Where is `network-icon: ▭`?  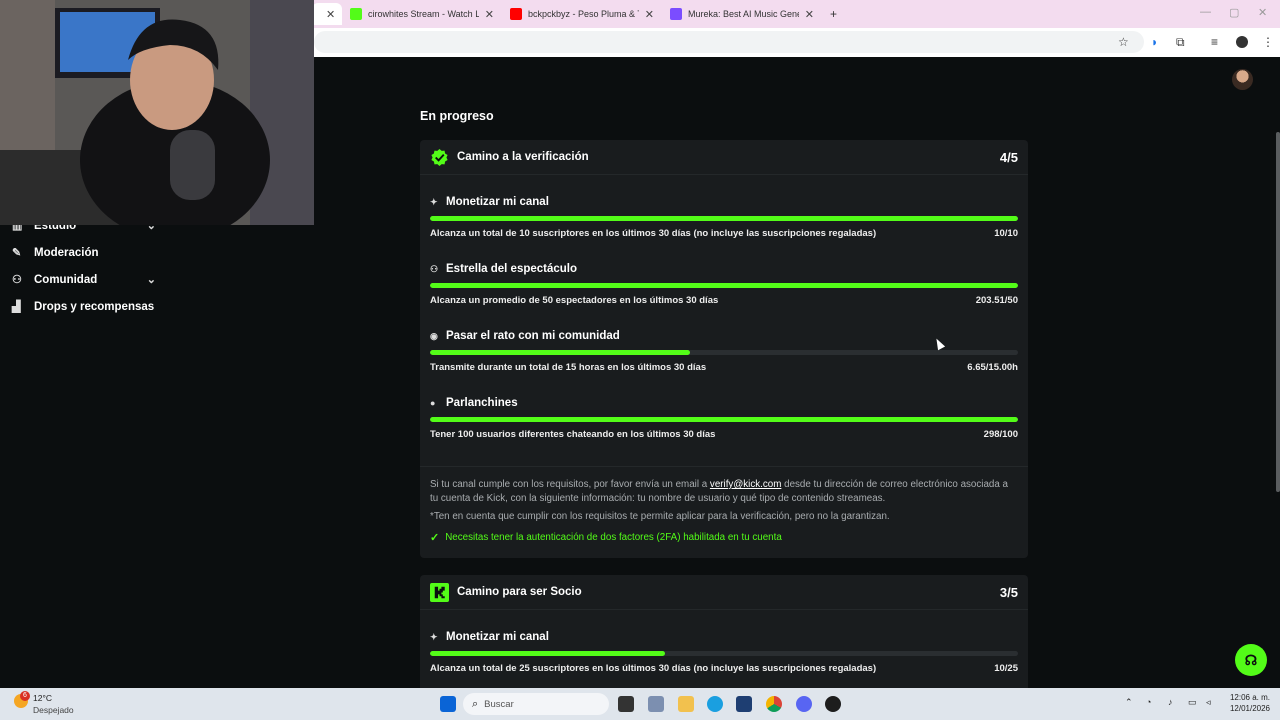 network-icon: ▭ is located at coordinates (1192, 702).